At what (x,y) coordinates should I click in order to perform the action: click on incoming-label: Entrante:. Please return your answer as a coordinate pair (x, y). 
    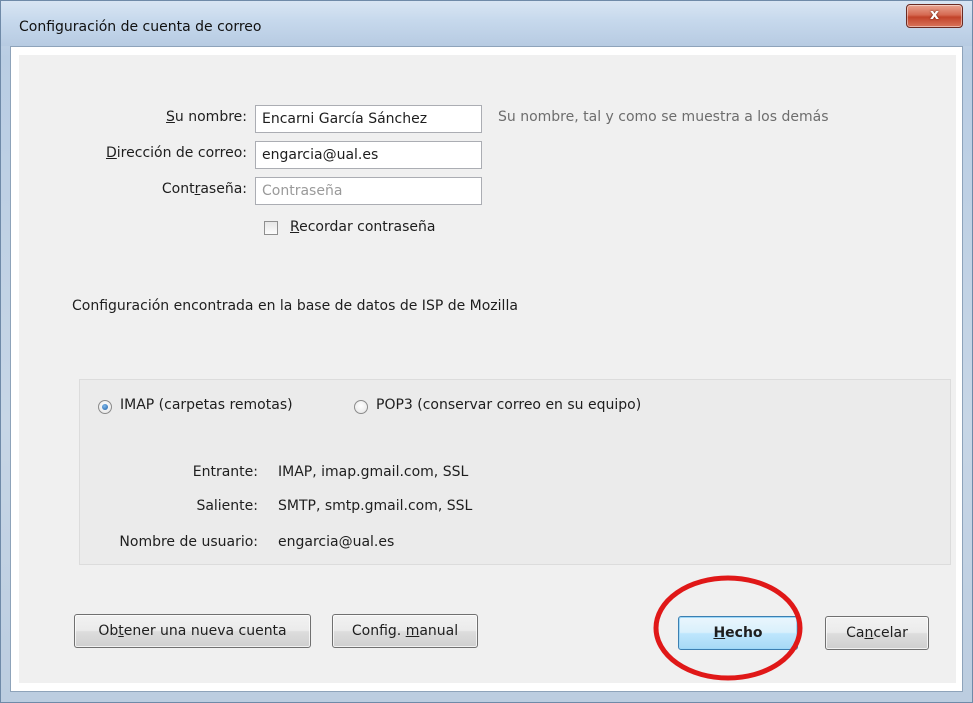
    Looking at the image, I should click on (225, 472).